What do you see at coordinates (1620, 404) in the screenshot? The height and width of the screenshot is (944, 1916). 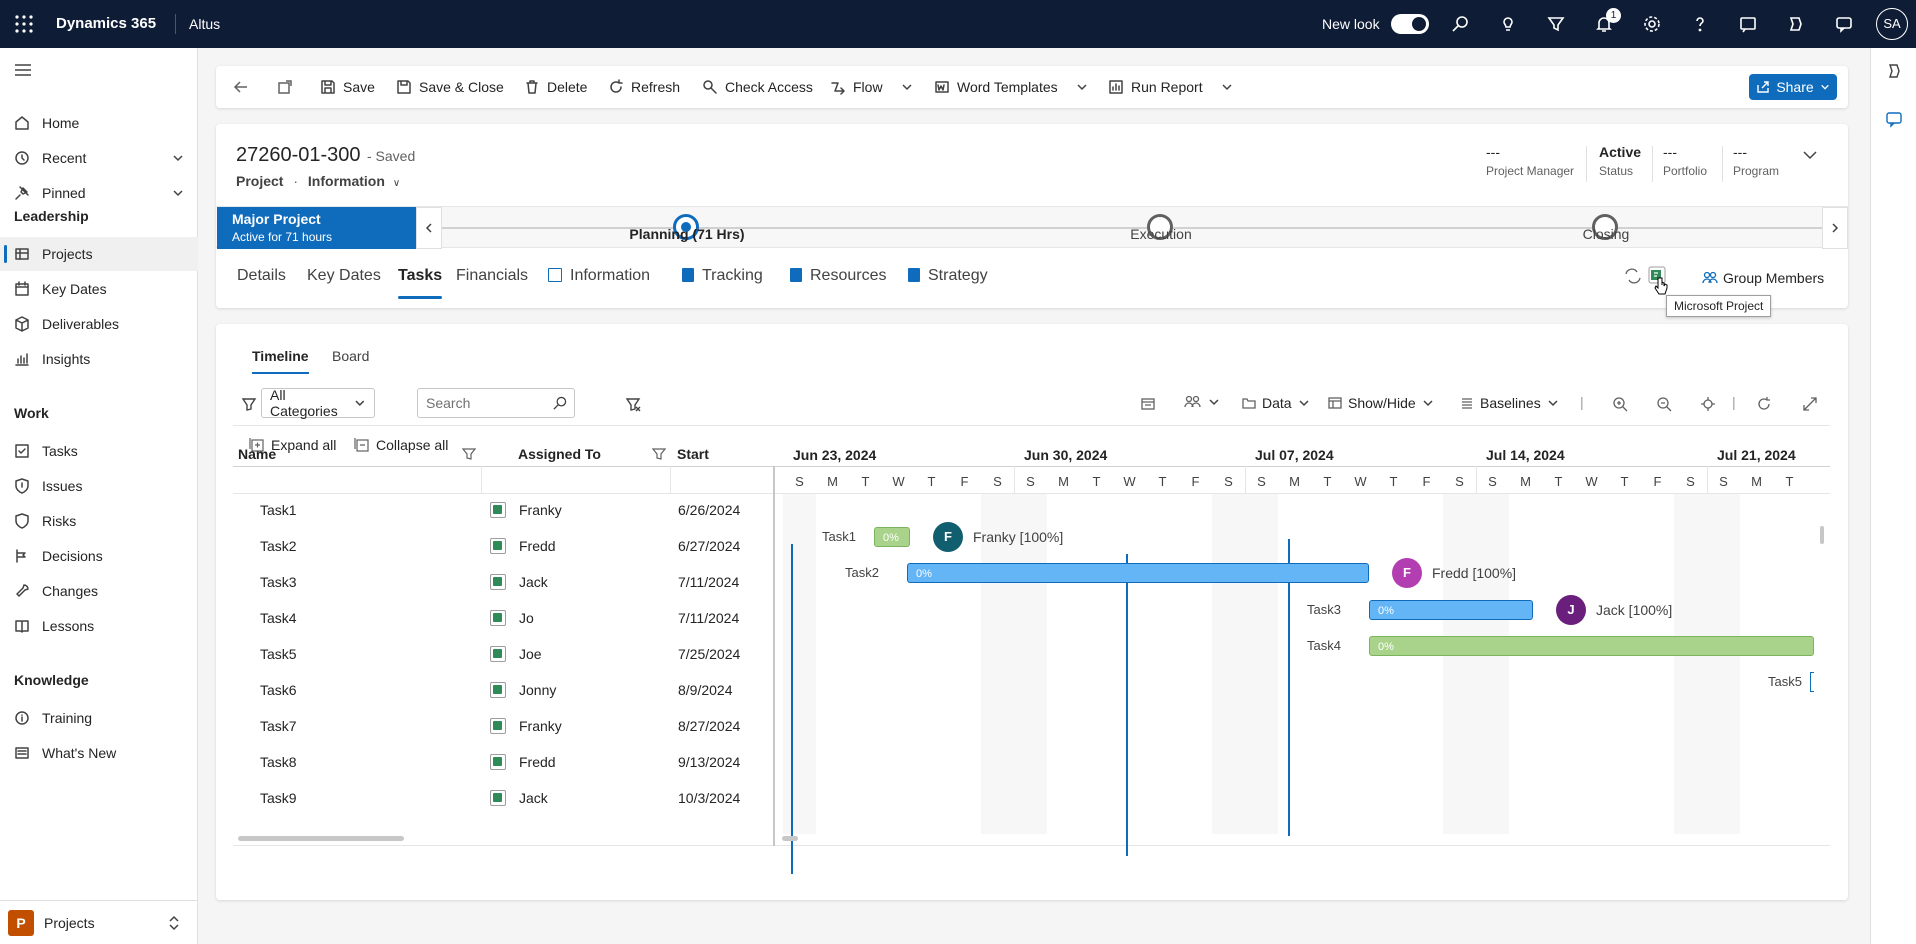 I see `zoom-in-icon` at bounding box center [1620, 404].